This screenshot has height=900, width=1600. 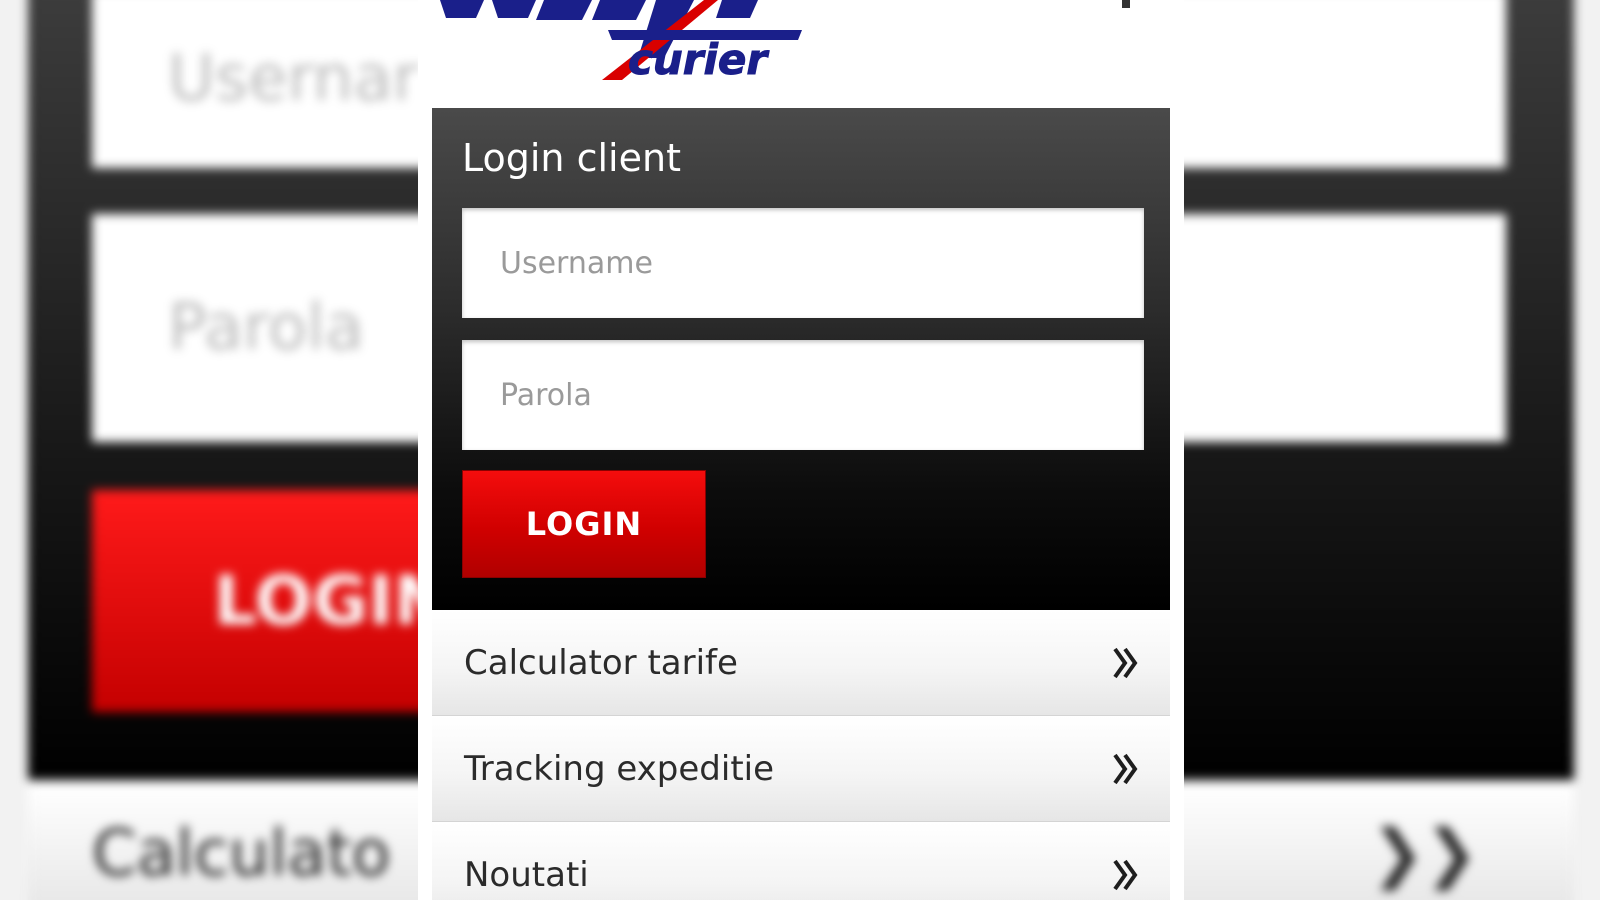 What do you see at coordinates (293, 79) in the screenshot?
I see `bg-username-text: Usernar` at bounding box center [293, 79].